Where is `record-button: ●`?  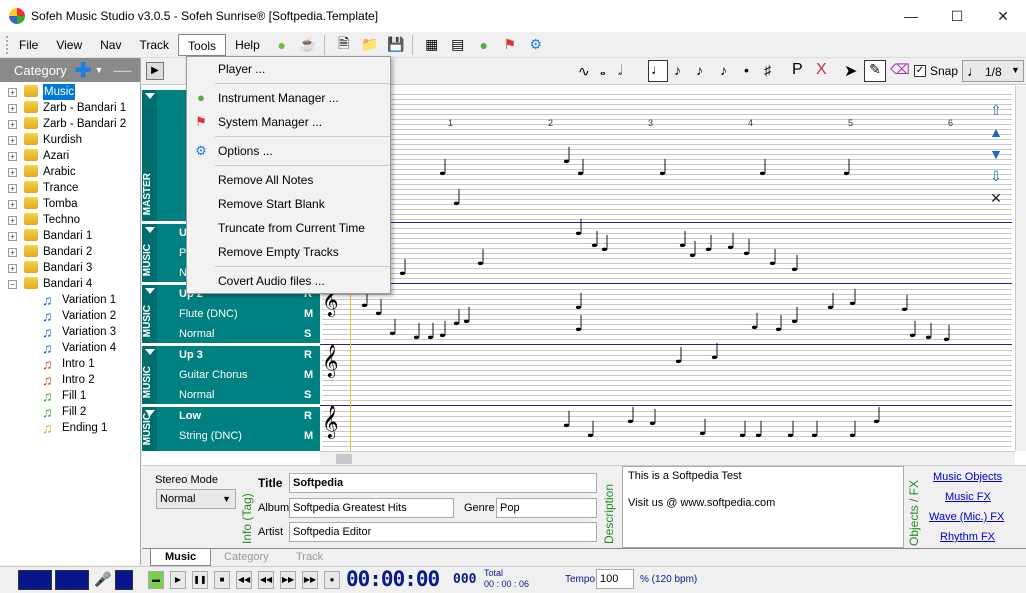 record-button: ● is located at coordinates (332, 580).